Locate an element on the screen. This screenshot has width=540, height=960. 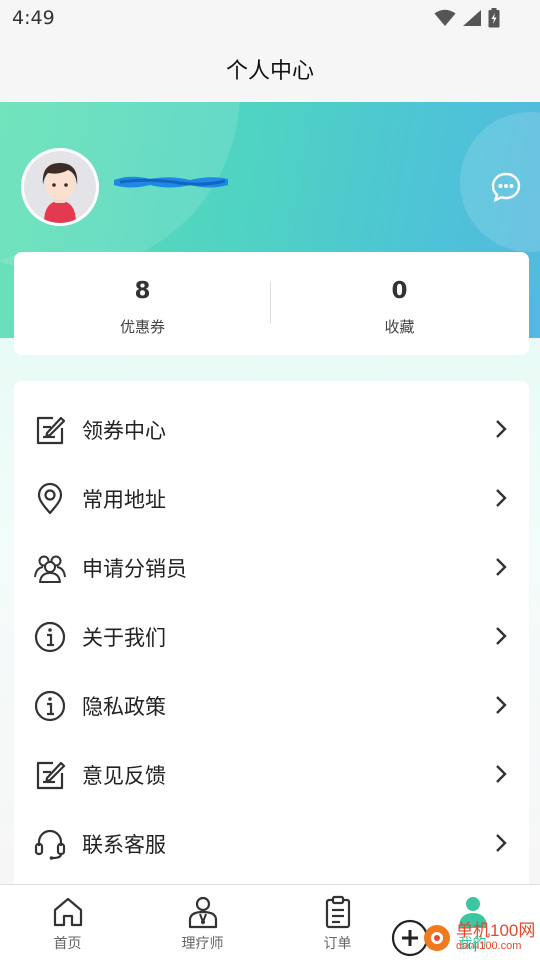
status-icons is located at coordinates (467, 18).